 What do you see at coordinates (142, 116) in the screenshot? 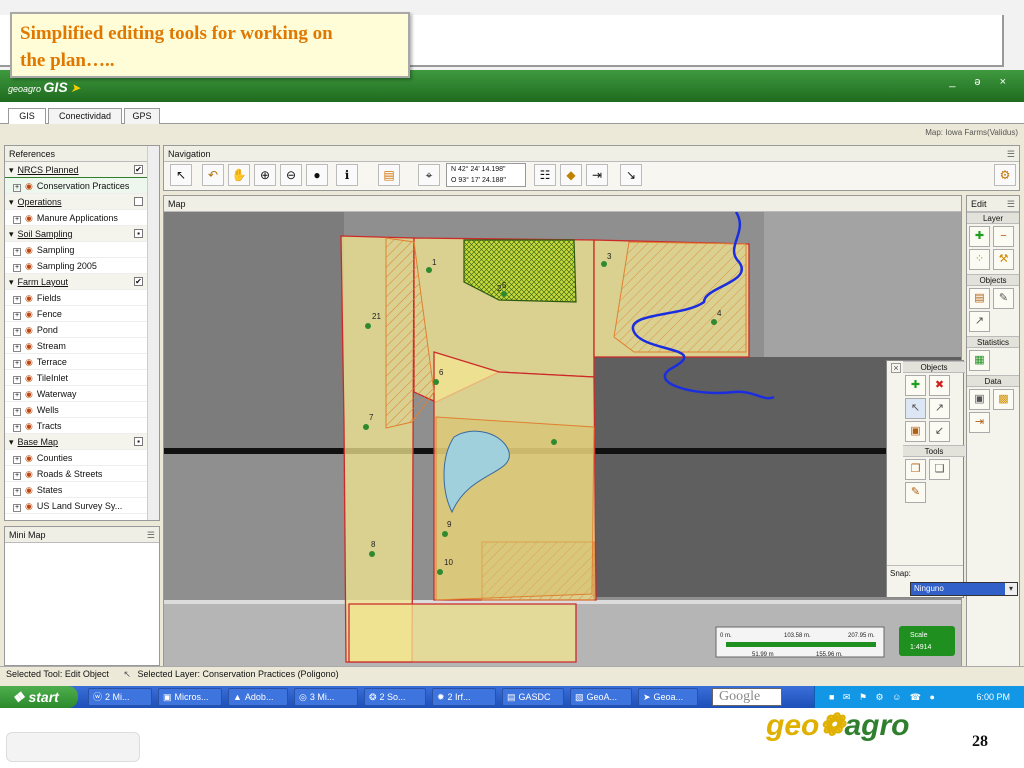
I see `tab-gps: GPS` at bounding box center [142, 116].